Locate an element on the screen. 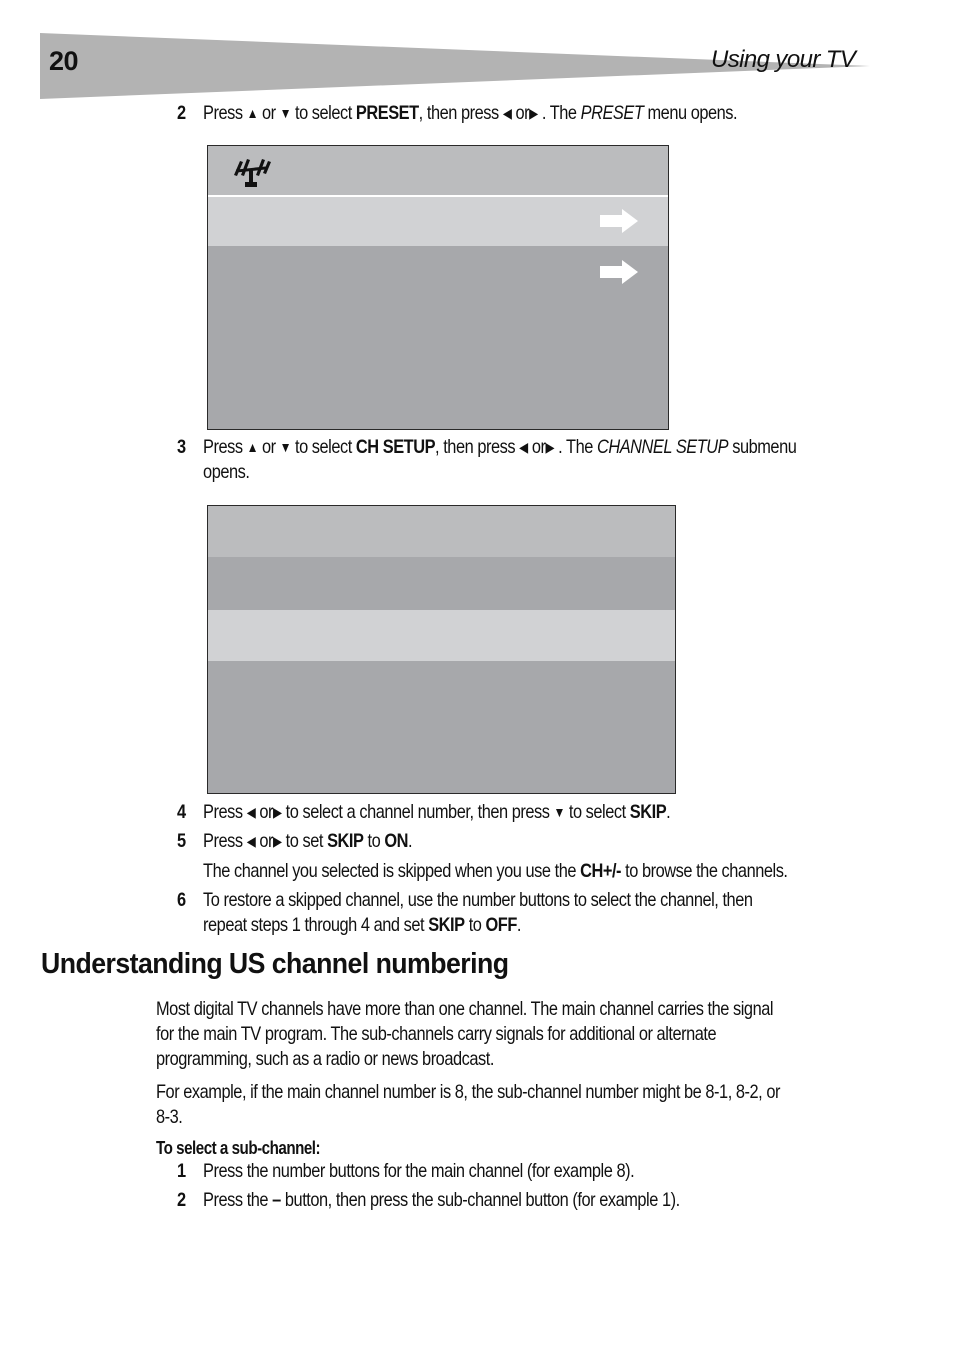 Image resolution: width=954 pixels, height=1352 pixels. term-on: ON is located at coordinates (396, 841).